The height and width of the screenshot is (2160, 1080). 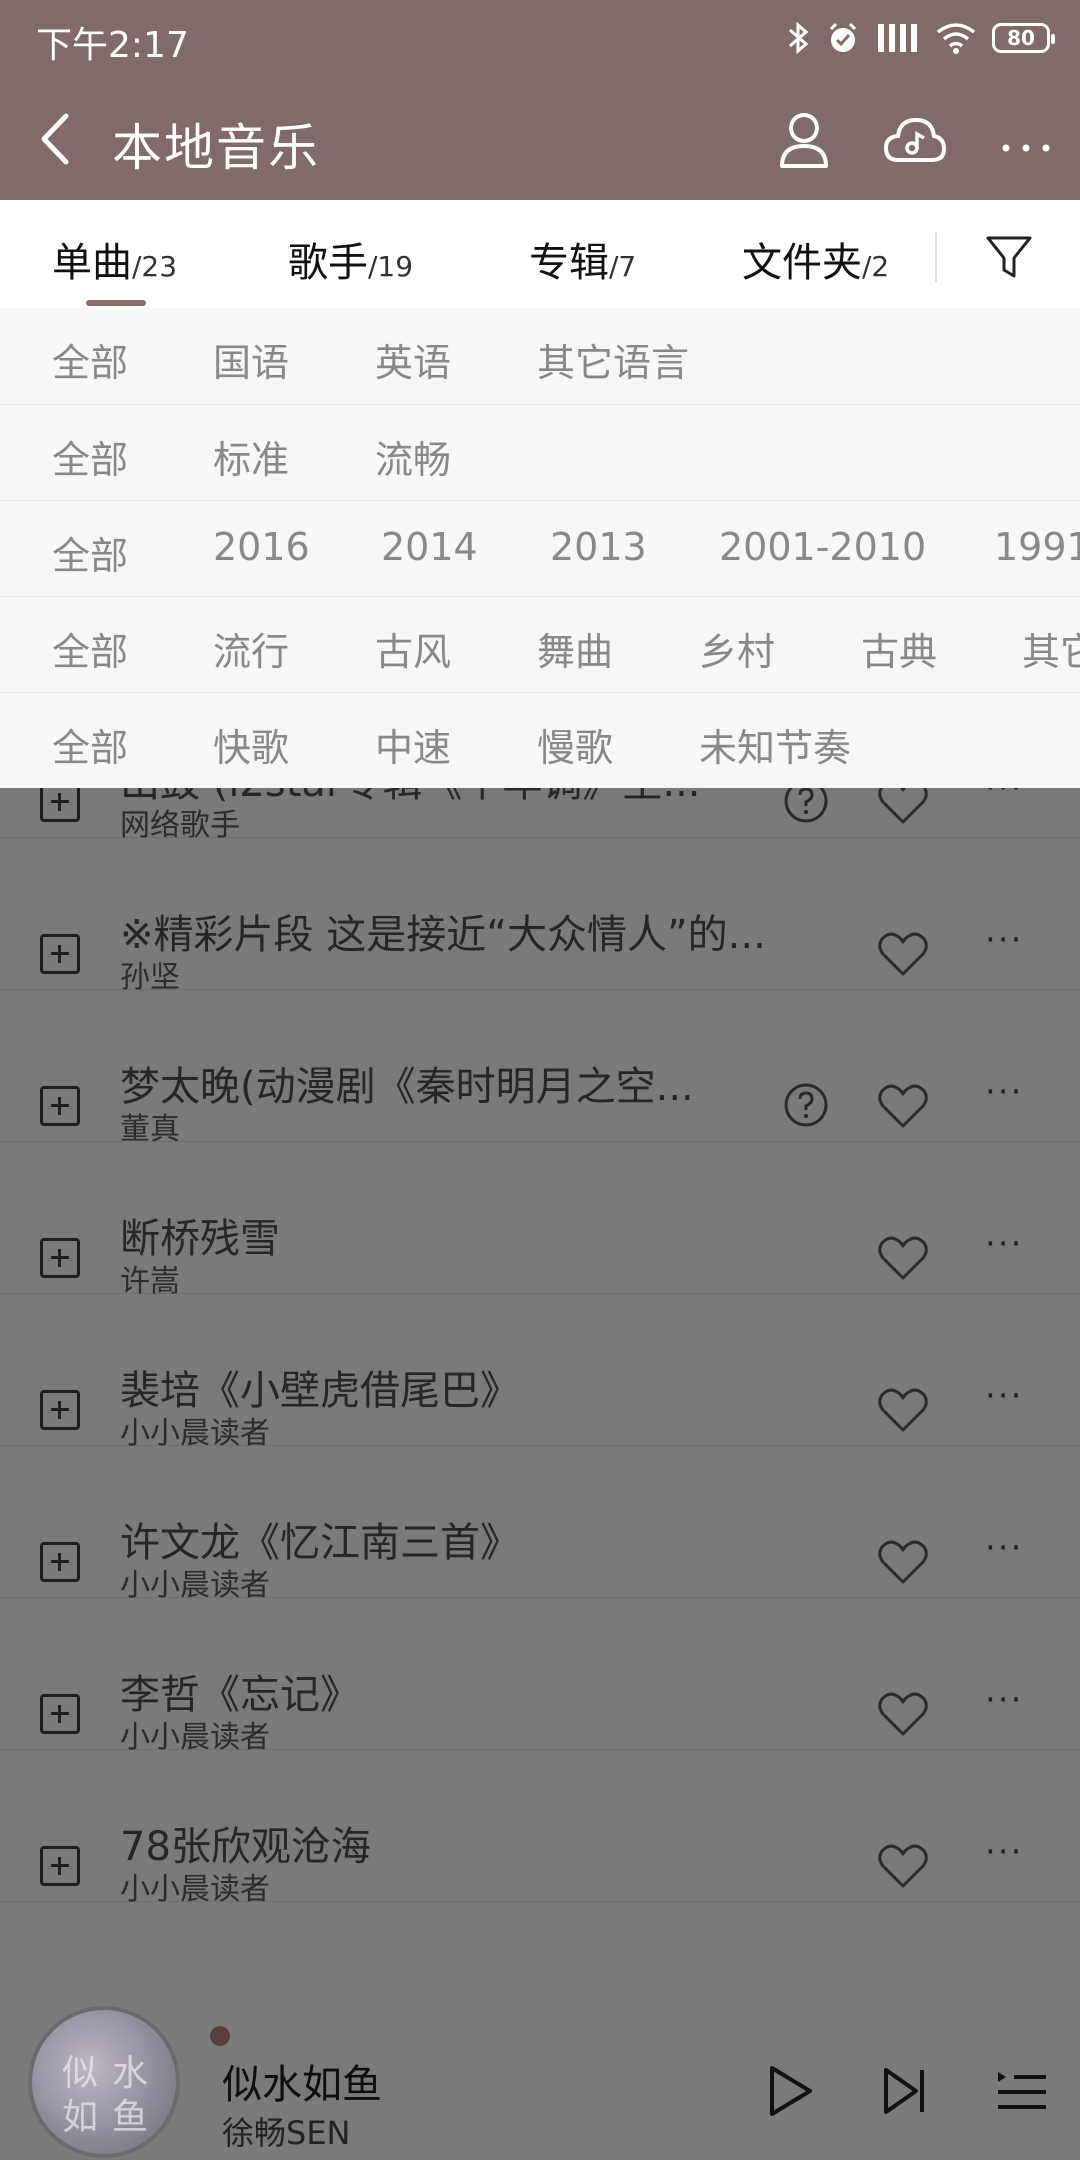 What do you see at coordinates (251, 359) in the screenshot?
I see `filter-chip: 国语` at bounding box center [251, 359].